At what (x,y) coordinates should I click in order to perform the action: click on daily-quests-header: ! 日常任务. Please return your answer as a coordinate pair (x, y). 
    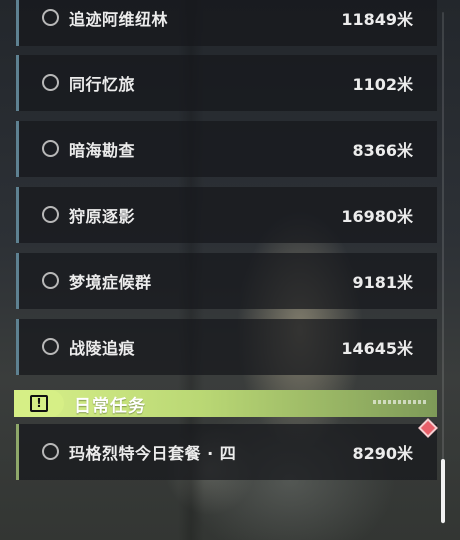
    Looking at the image, I should click on (225, 403).